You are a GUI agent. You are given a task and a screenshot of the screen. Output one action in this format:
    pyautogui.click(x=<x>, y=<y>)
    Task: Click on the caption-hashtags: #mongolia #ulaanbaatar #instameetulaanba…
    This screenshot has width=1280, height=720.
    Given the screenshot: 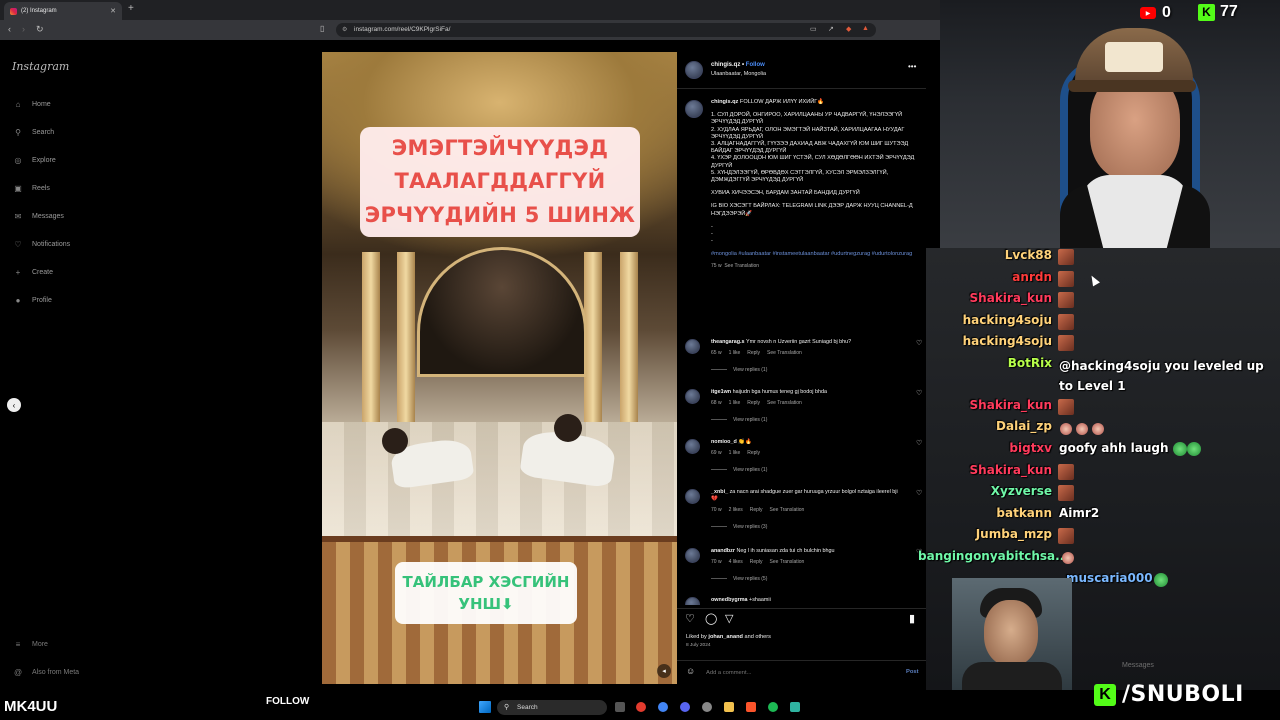 What is the action you would take?
    pyautogui.click(x=816, y=254)
    